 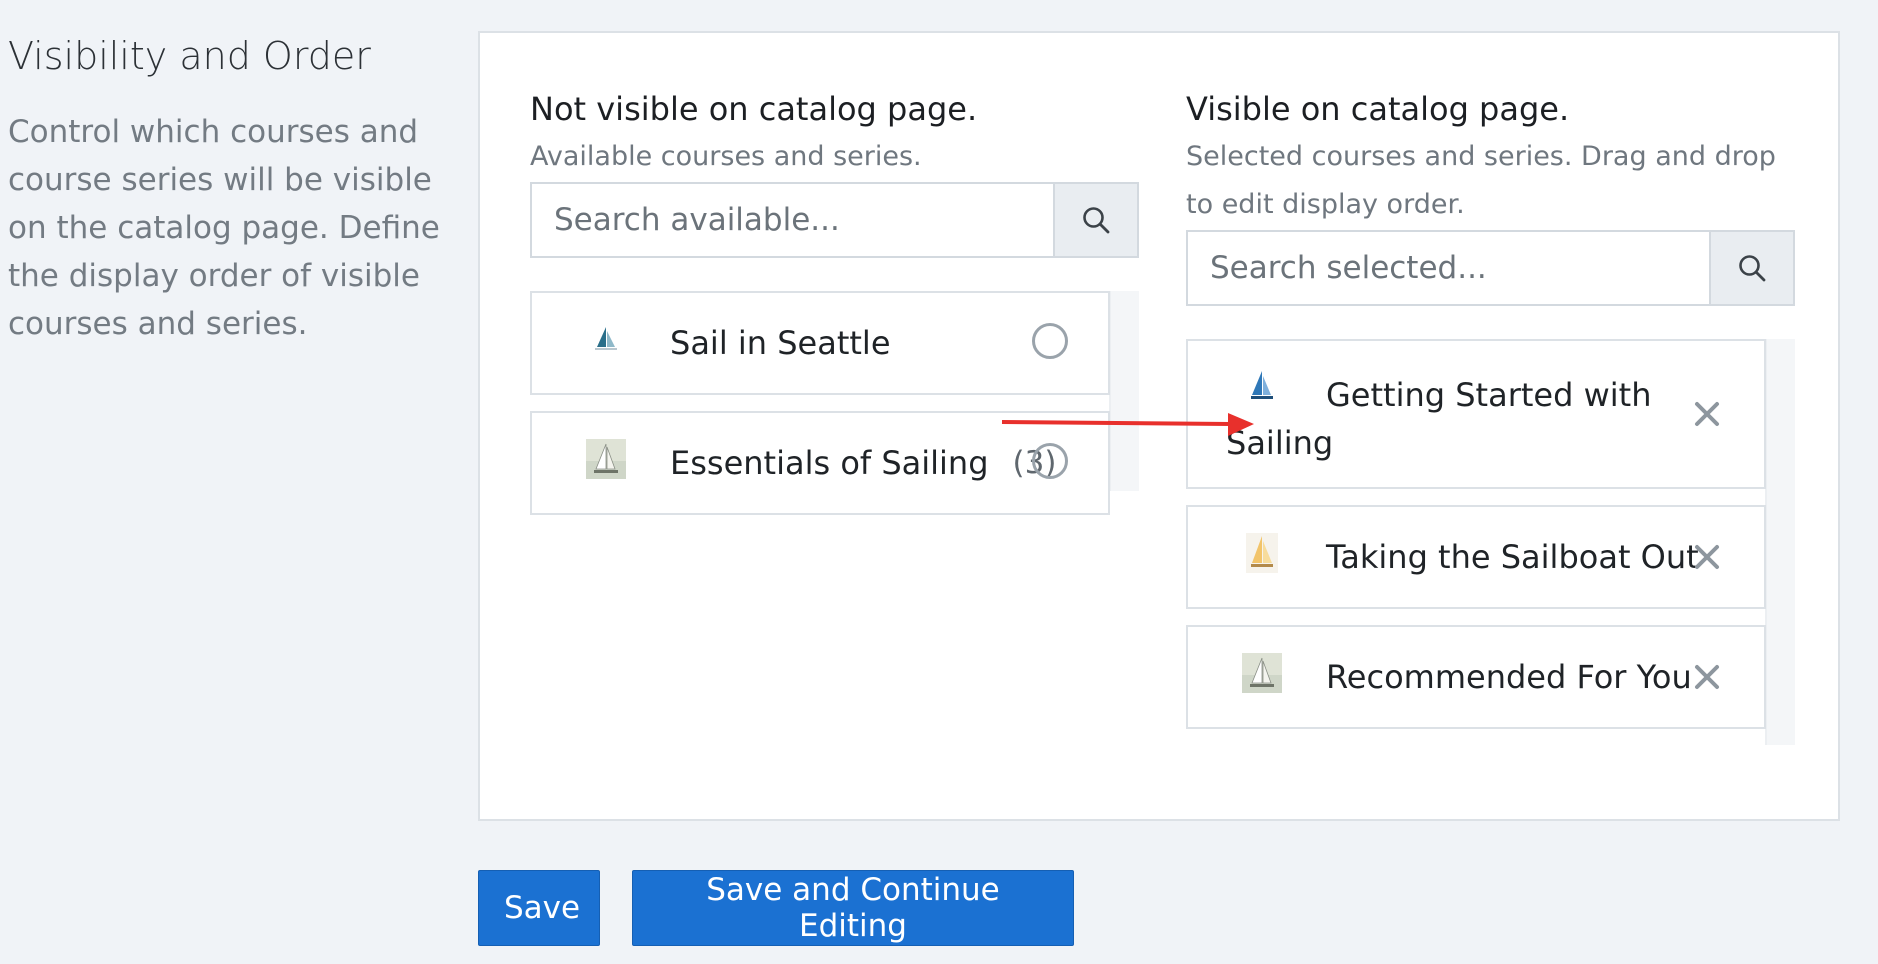 What do you see at coordinates (1509, 677) in the screenshot?
I see `item-label: Recommended For You` at bounding box center [1509, 677].